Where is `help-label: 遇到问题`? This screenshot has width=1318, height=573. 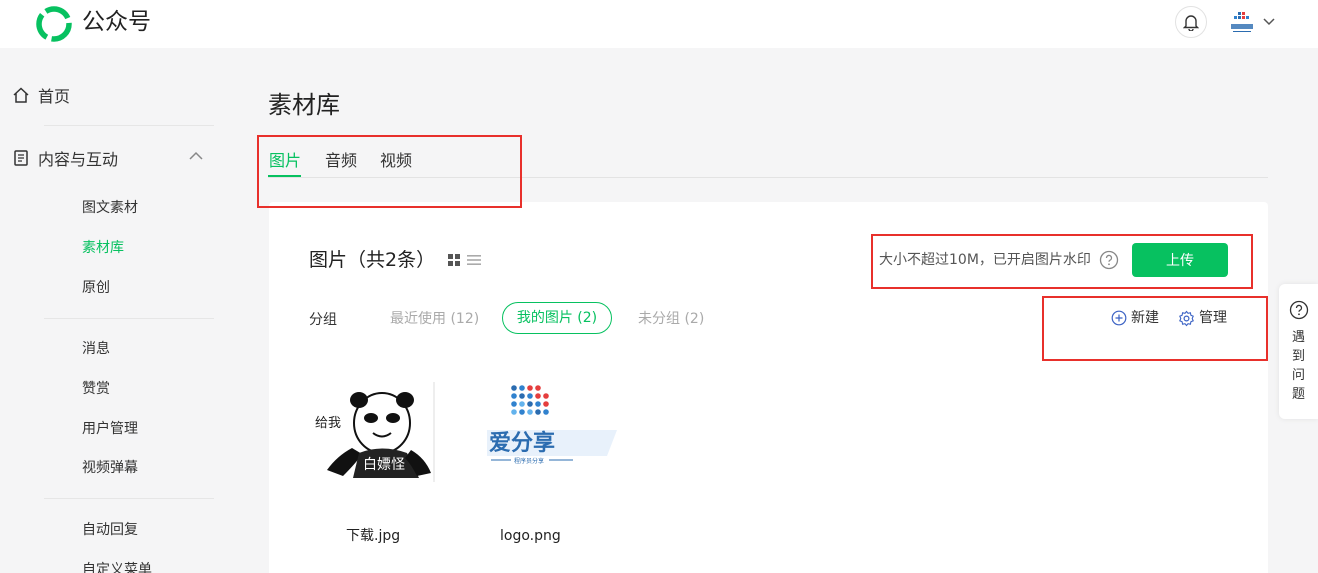
help-label: 遇到问题 is located at coordinates (1299, 366).